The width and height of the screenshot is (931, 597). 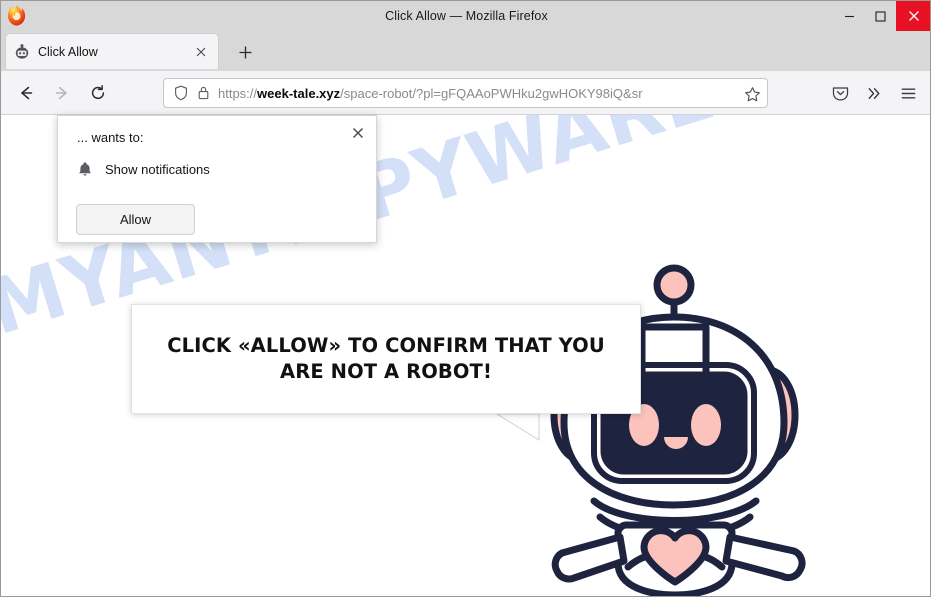 I want to click on window-title: Click Allow — Mozilla Firefox, so click(x=466, y=16).